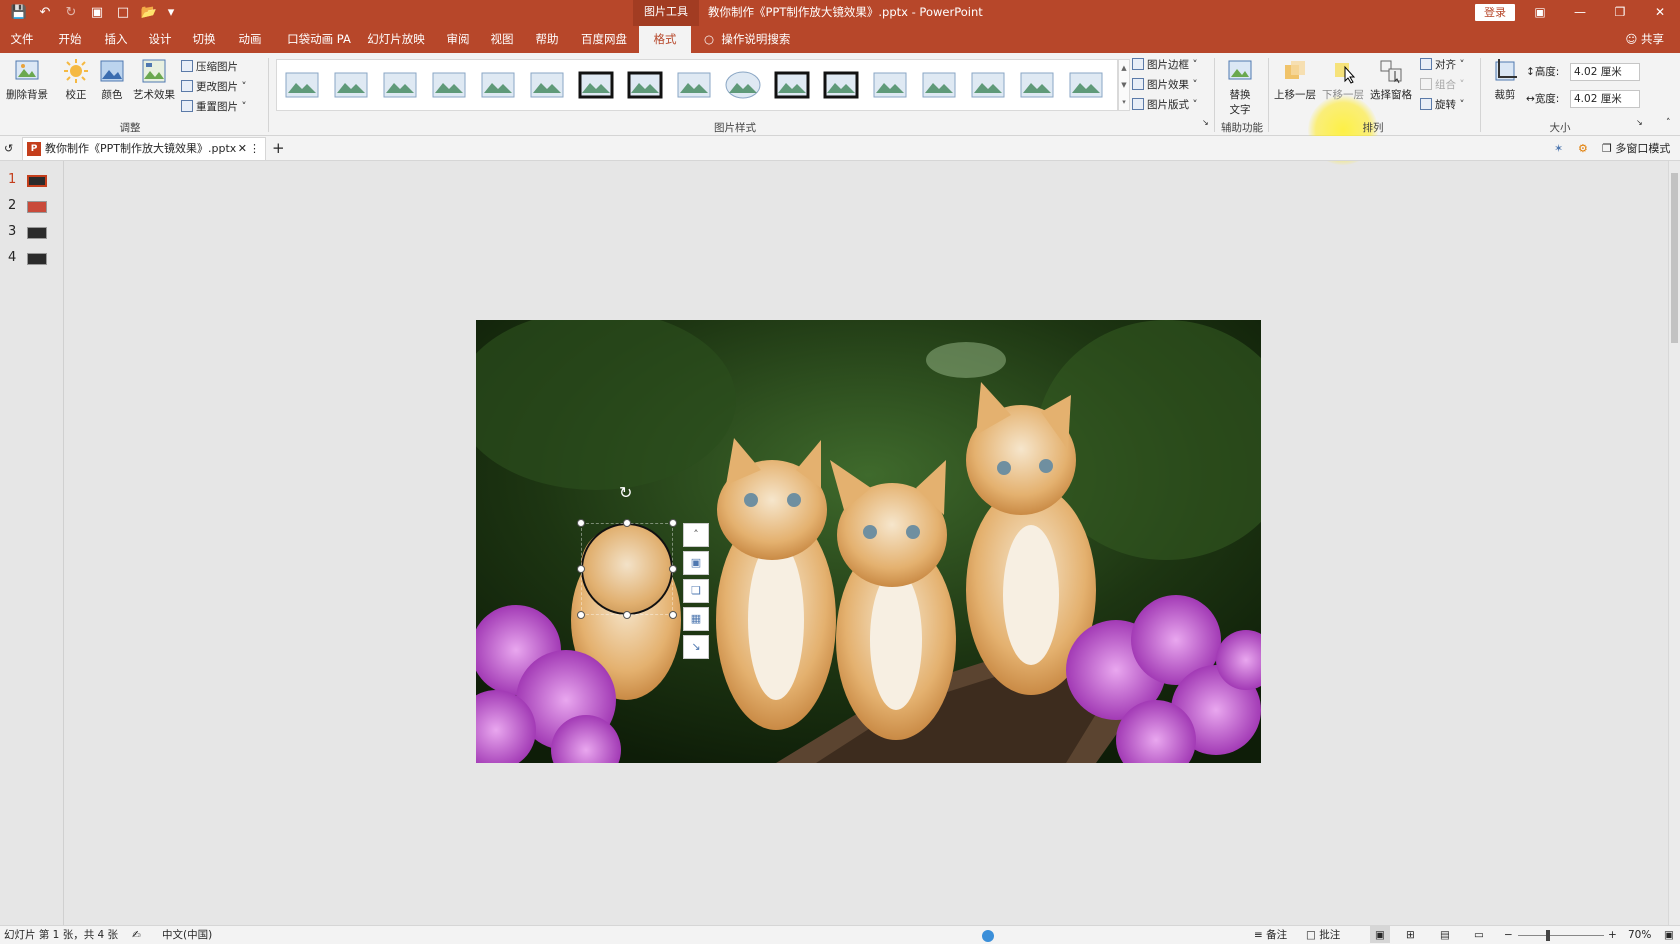  I want to click on bring-forward-button: 上移一层, so click(1295, 79).